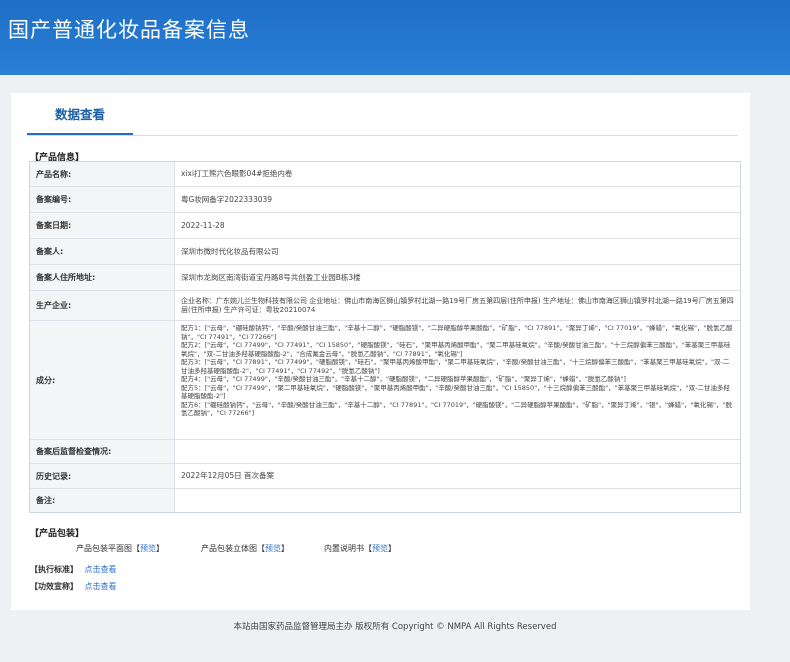 The height and width of the screenshot is (662, 790). I want to click on label-registrant-address: 备案人住所地址:, so click(102, 277).